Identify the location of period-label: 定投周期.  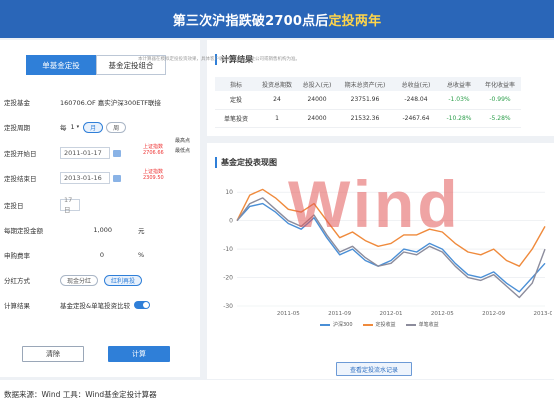
(17, 128).